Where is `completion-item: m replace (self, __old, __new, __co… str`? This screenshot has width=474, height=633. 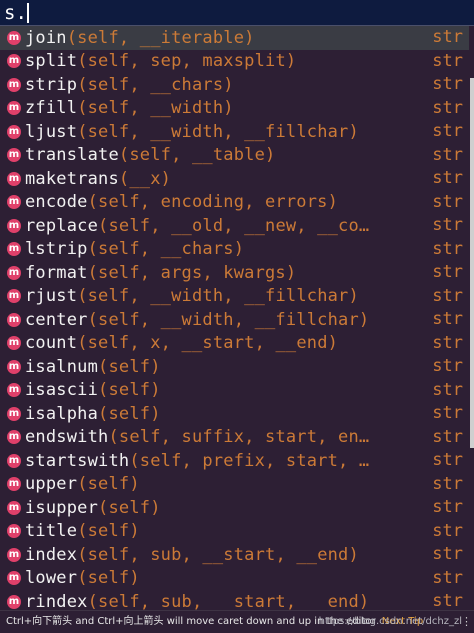
completion-item: m replace (self, __old, __new, __co… str is located at coordinates (237, 226).